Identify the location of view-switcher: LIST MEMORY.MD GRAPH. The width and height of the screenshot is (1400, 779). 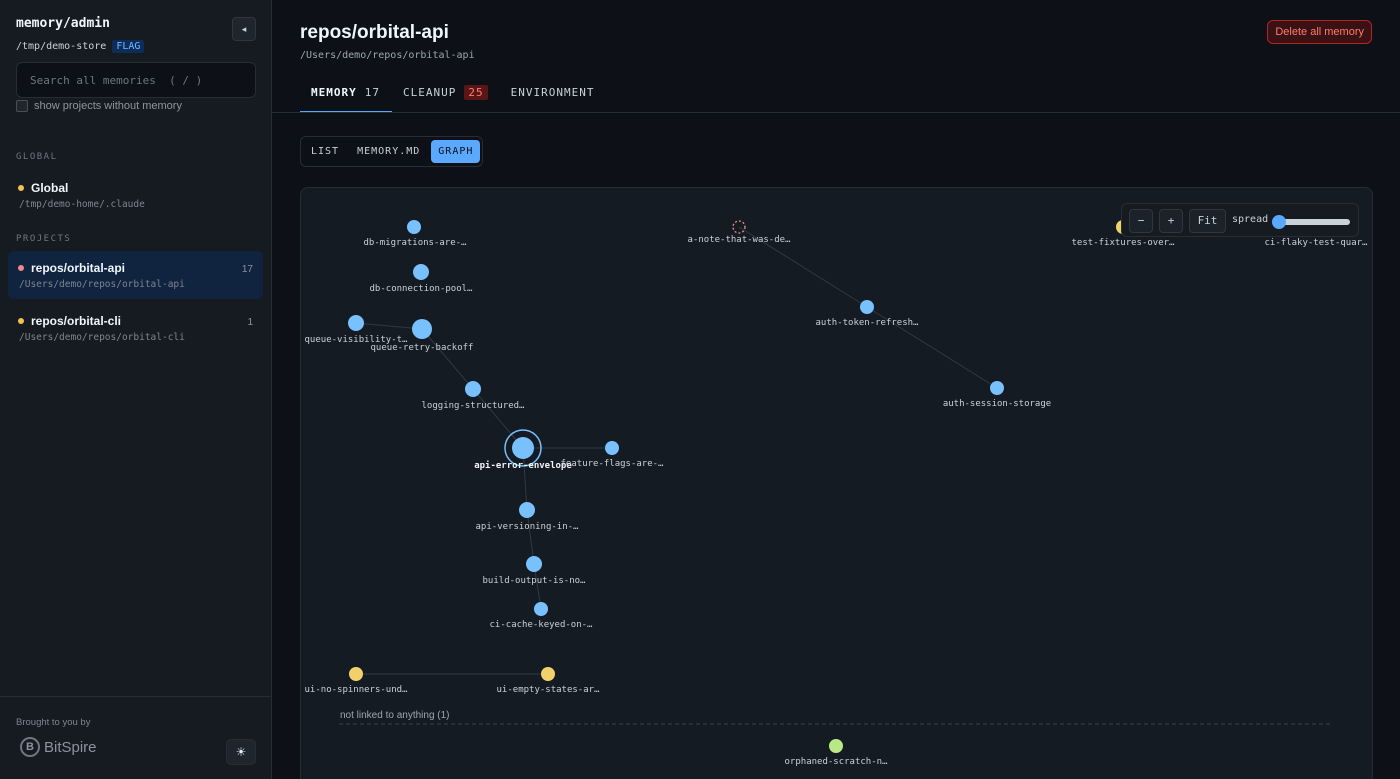
(392, 151).